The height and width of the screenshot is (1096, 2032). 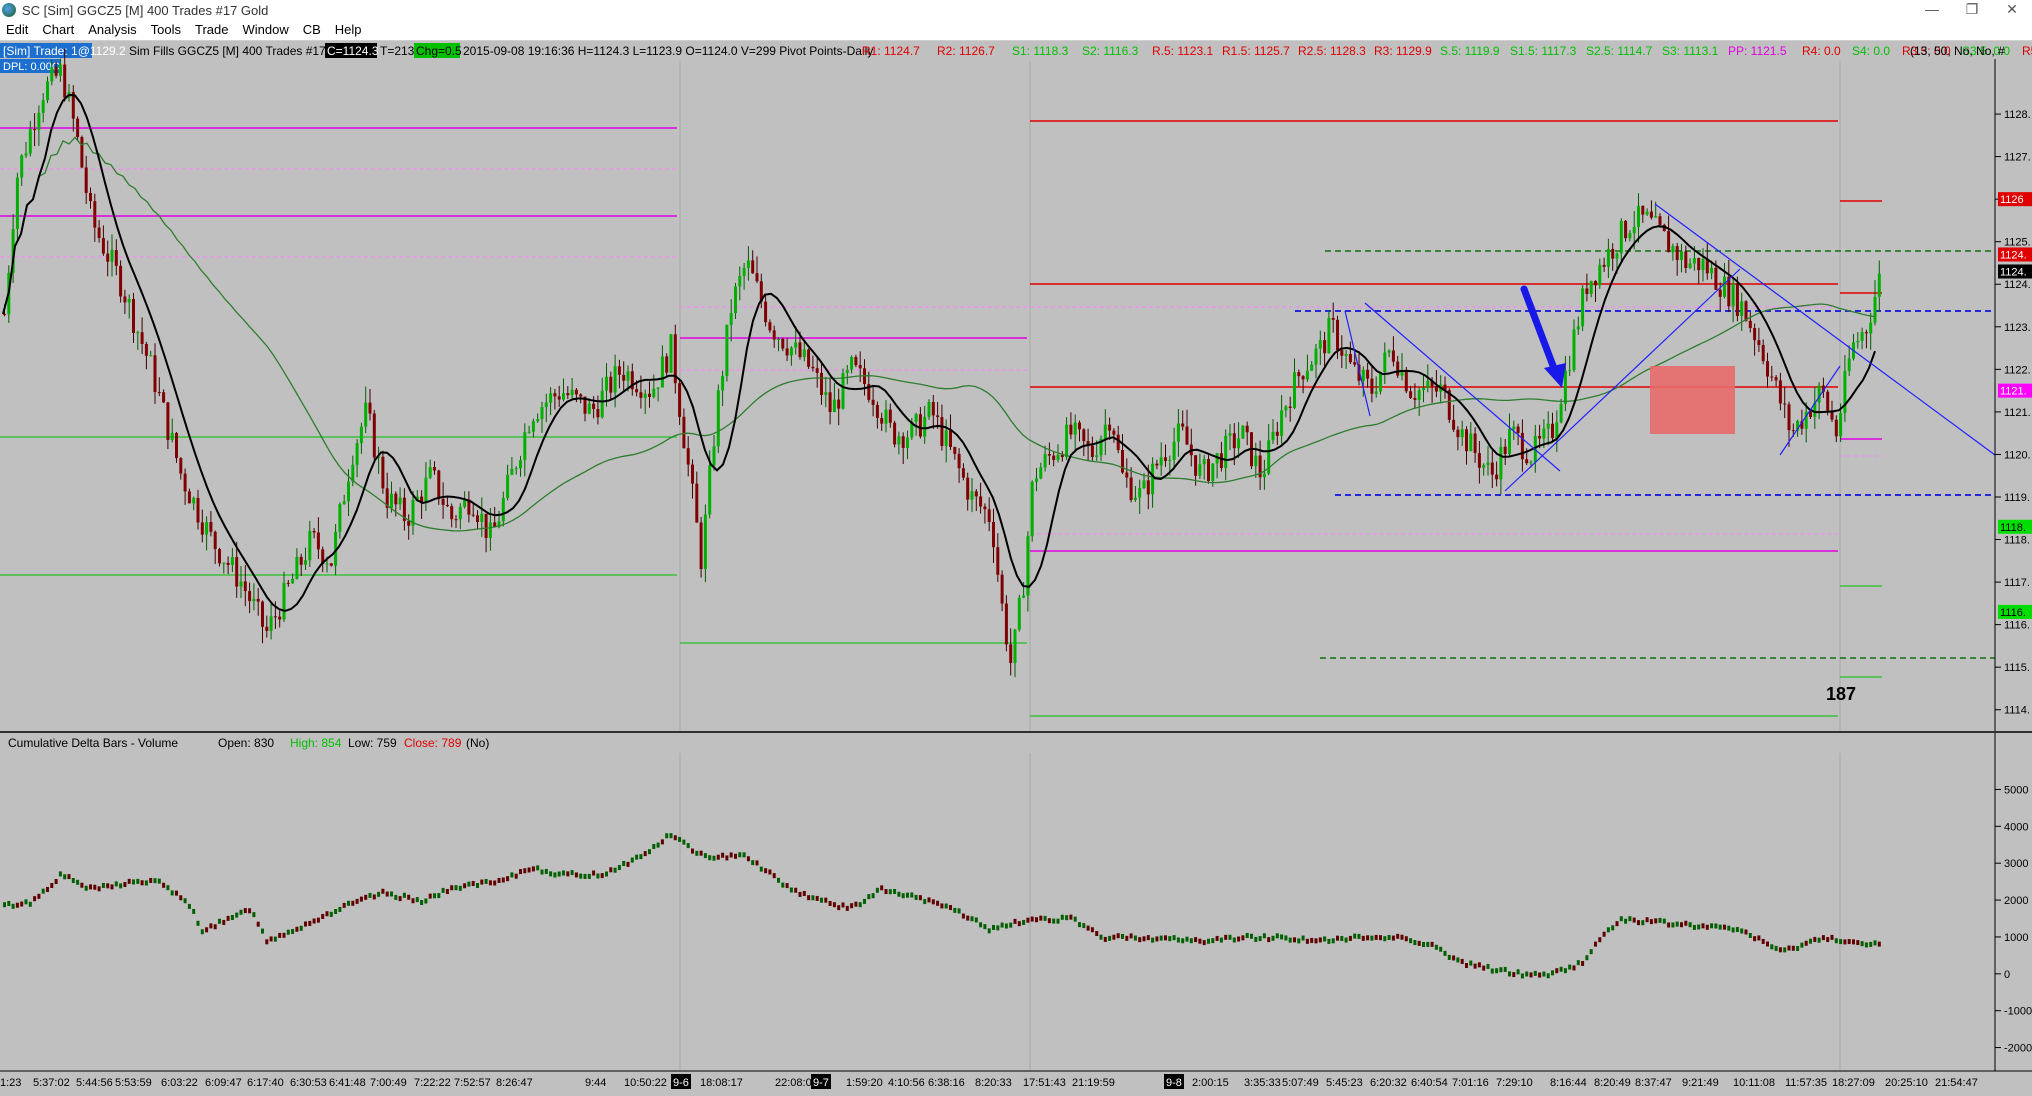 What do you see at coordinates (18, 28) in the screenshot?
I see `menu-edit: Edit` at bounding box center [18, 28].